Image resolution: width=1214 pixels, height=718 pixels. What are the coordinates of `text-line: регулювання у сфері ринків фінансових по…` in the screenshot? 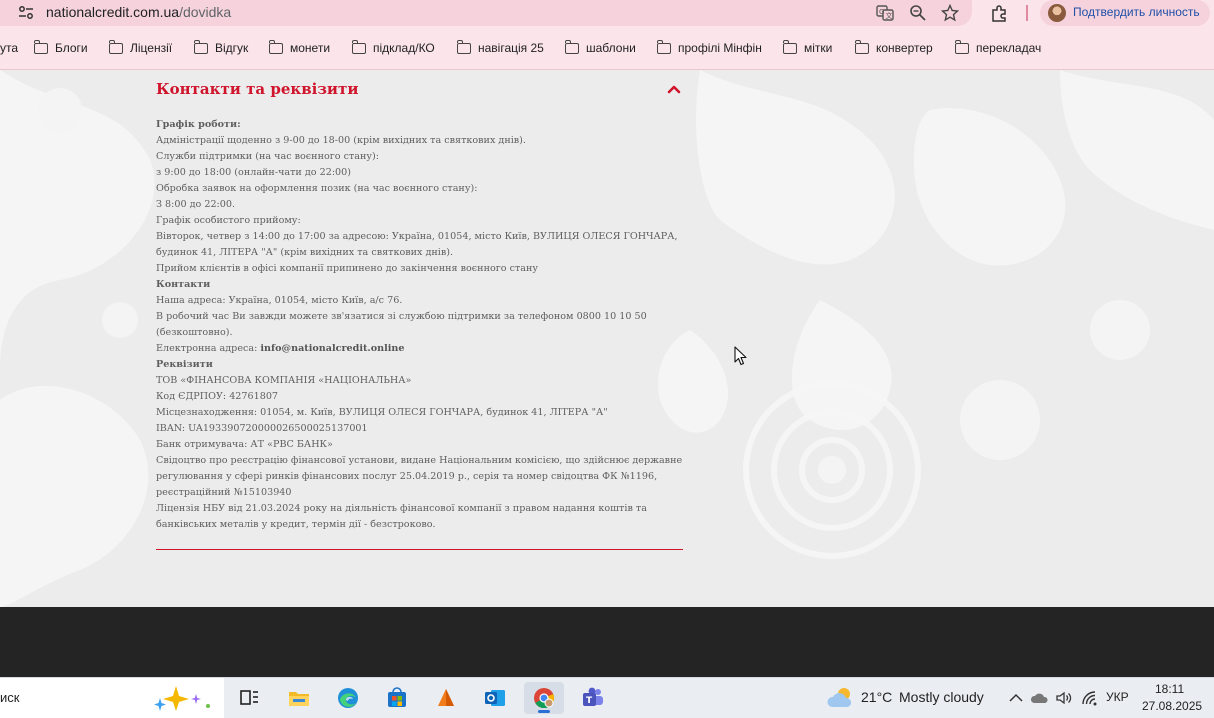 It's located at (407, 476).